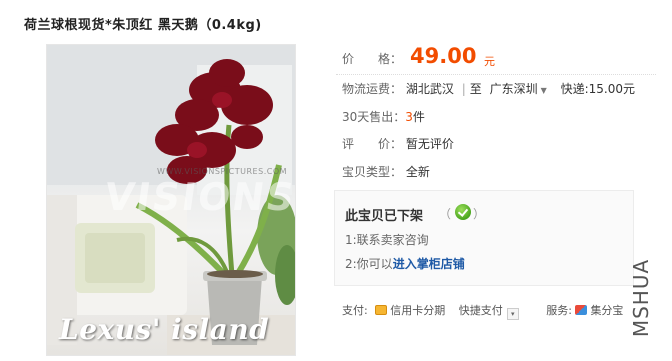 The width and height of the screenshot is (672, 361). I want to click on chevron-down-icon: ▼, so click(543, 90).